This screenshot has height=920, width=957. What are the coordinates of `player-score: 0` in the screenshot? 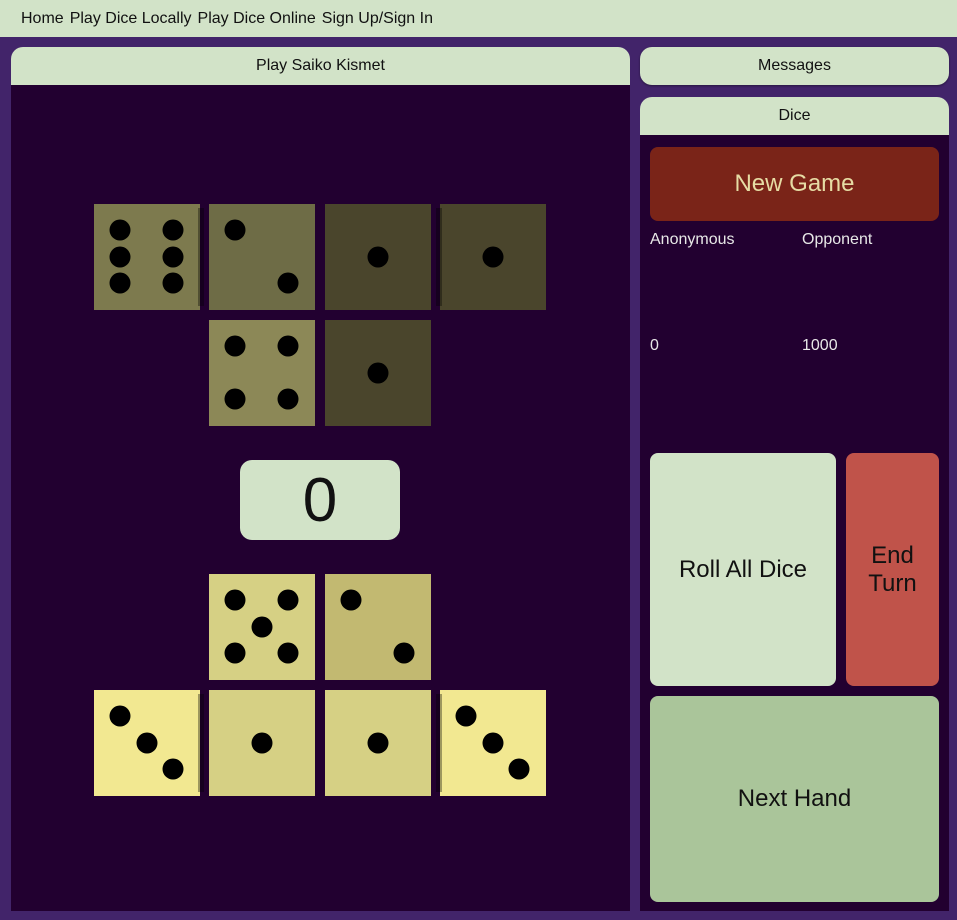 It's located at (654, 345).